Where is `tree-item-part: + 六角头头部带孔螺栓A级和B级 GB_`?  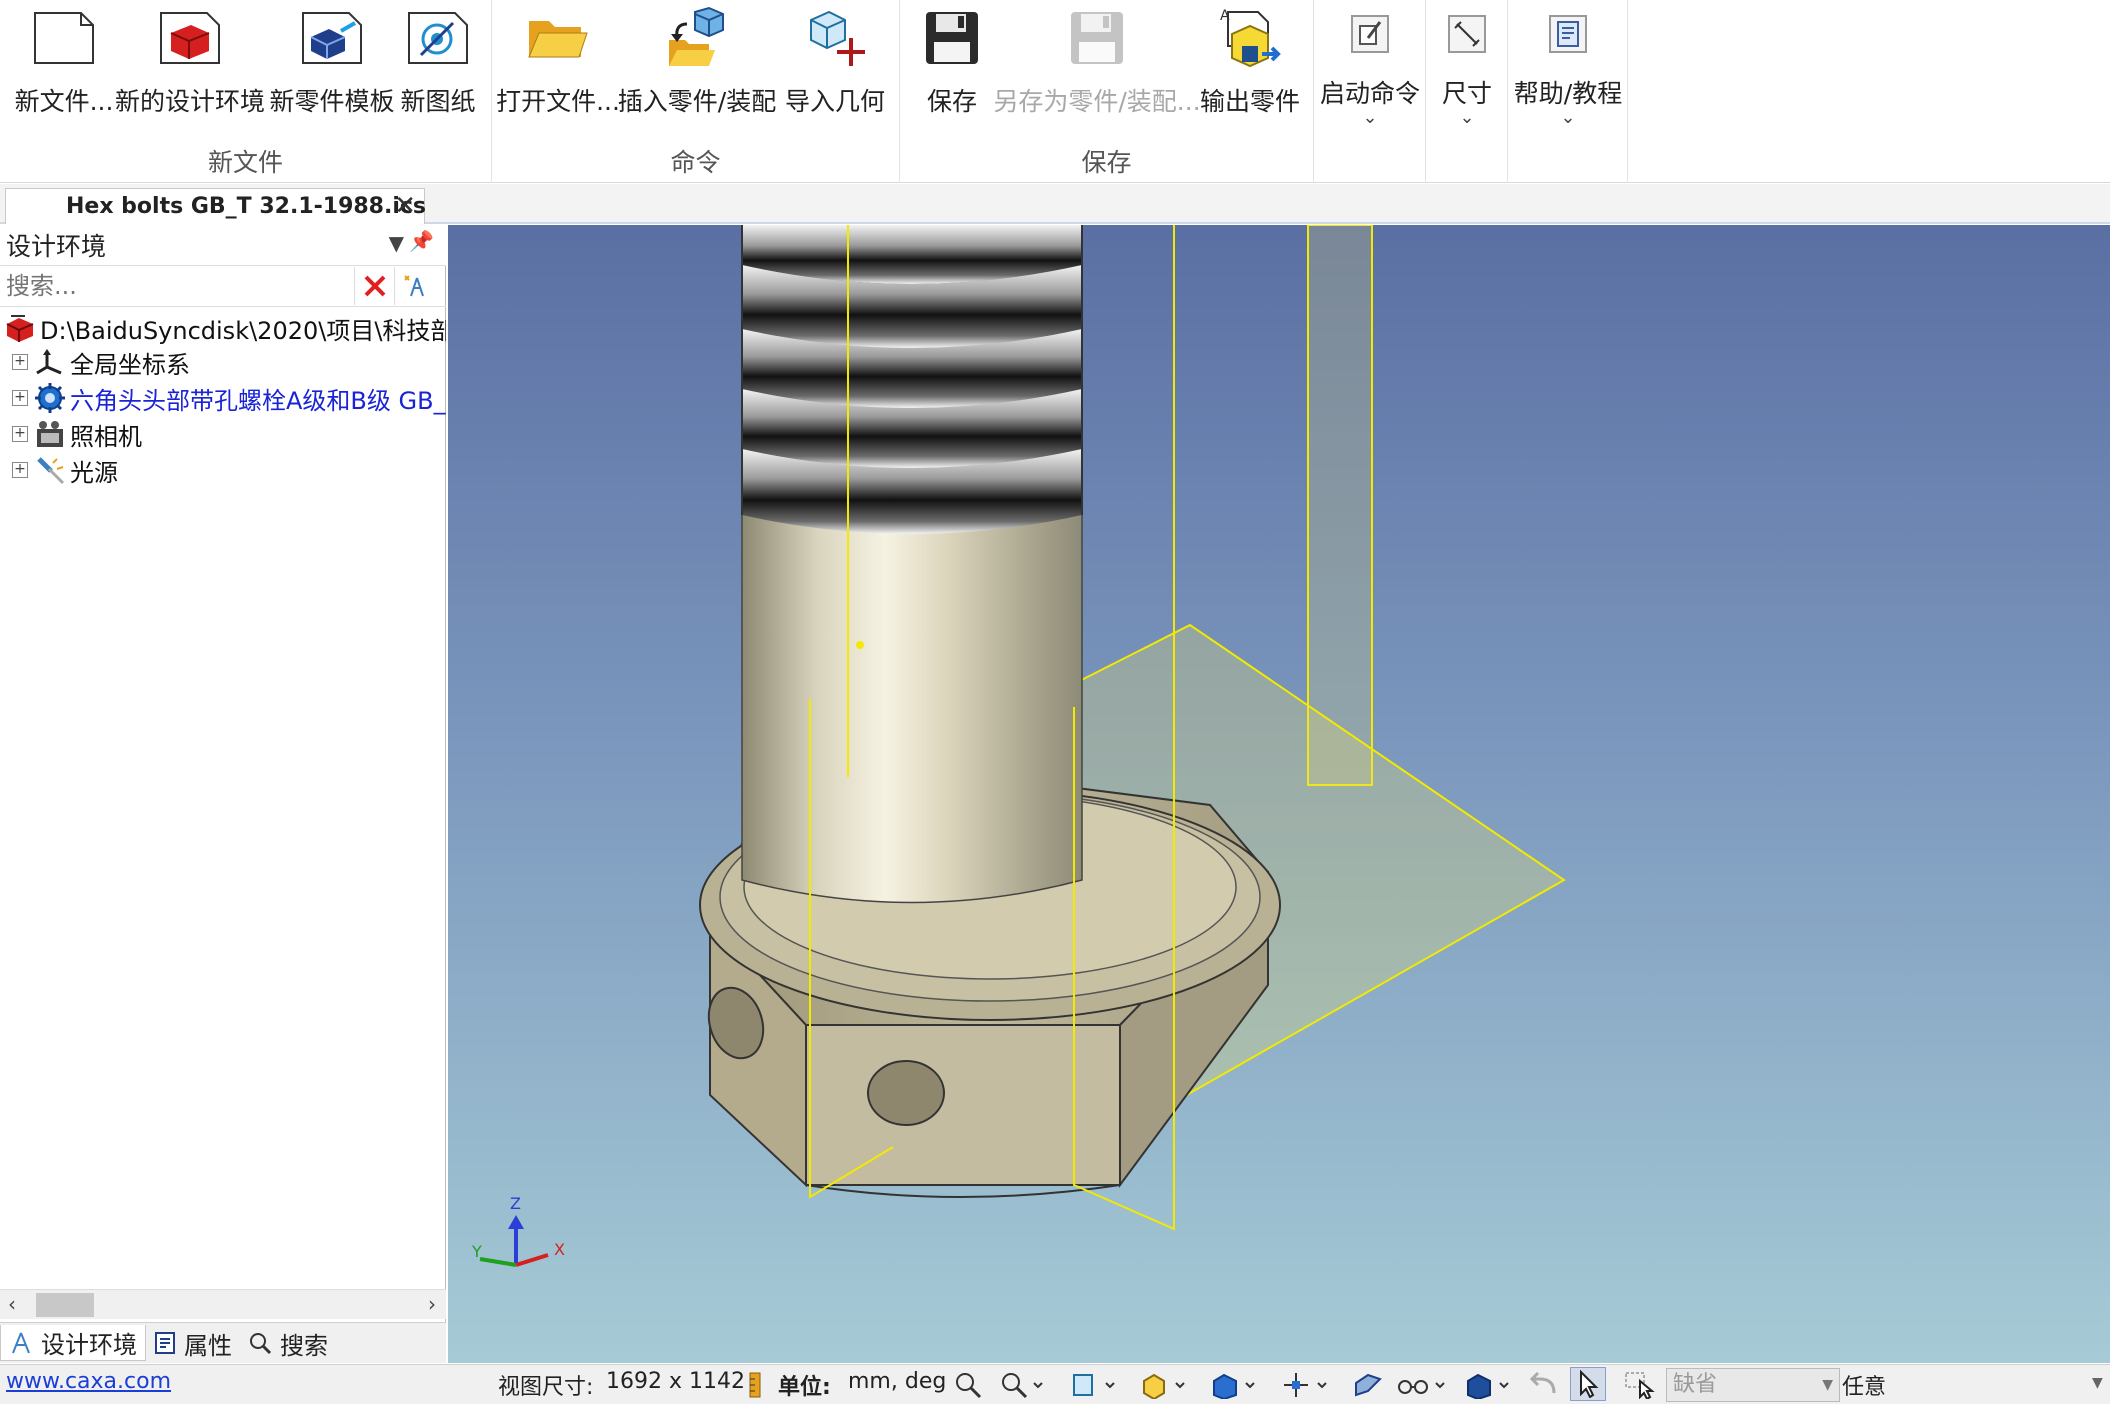
tree-item-part: + 六角头头部带孔螺栓A级和B级 GB_ is located at coordinates (229, 398).